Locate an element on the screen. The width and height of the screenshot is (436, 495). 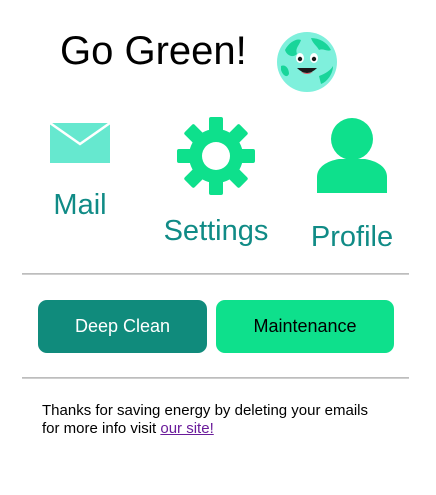
user-silhouette-icon is located at coordinates (352, 155).